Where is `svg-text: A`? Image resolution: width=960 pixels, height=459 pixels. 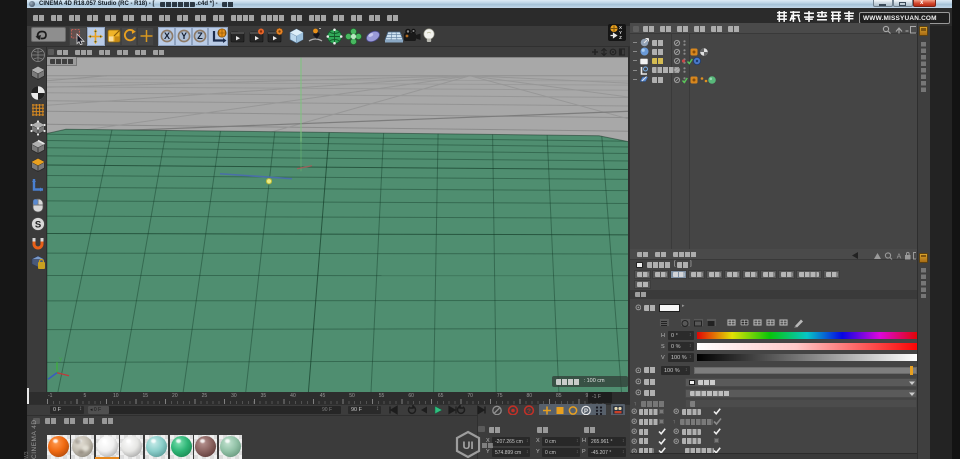 svg-text: A is located at coordinates (899, 256).